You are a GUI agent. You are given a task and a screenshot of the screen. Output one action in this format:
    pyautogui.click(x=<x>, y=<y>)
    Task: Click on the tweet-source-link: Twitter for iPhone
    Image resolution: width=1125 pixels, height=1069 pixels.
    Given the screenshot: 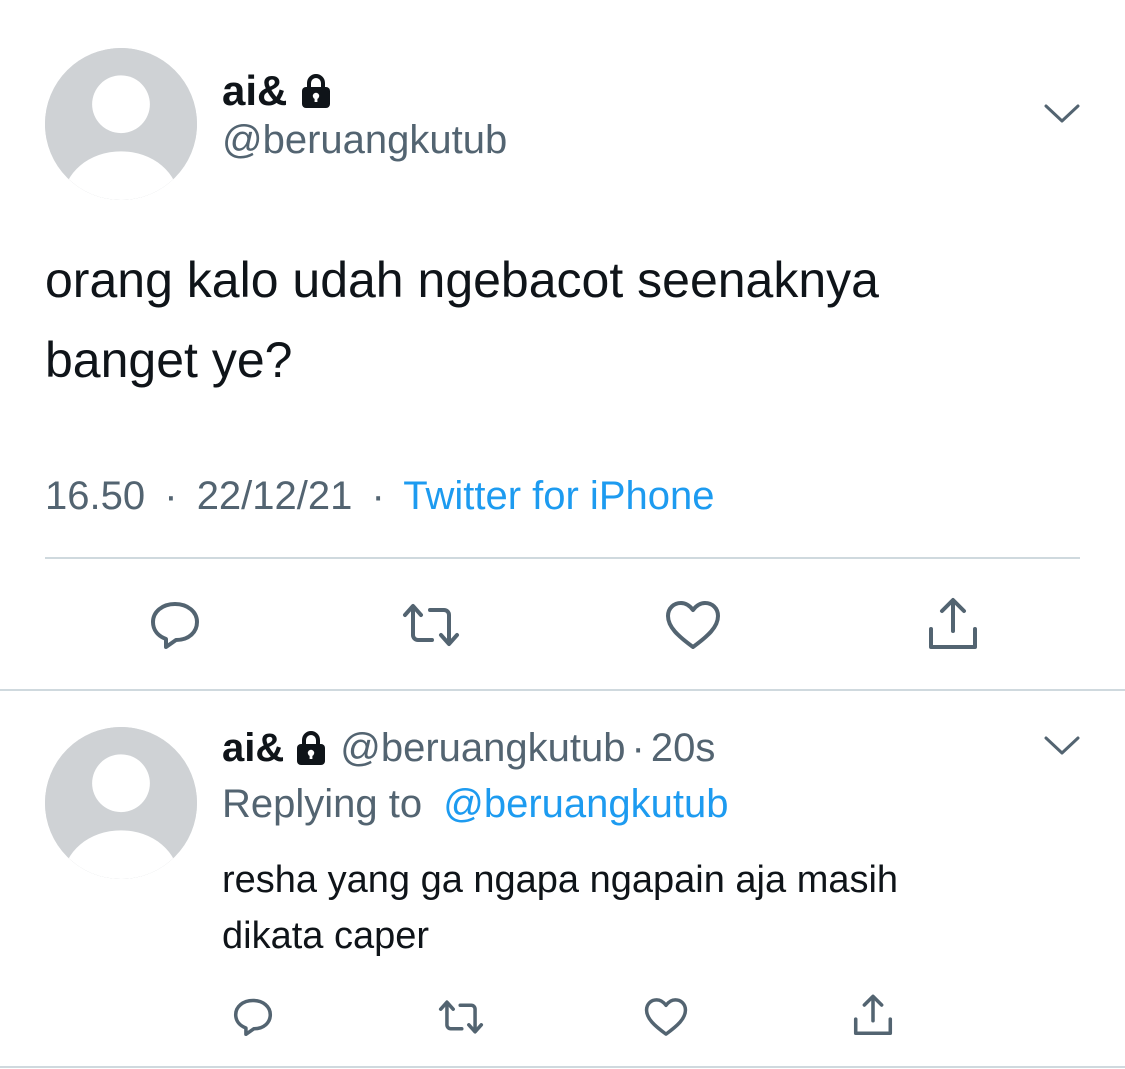 What is the action you would take?
    pyautogui.click(x=558, y=496)
    